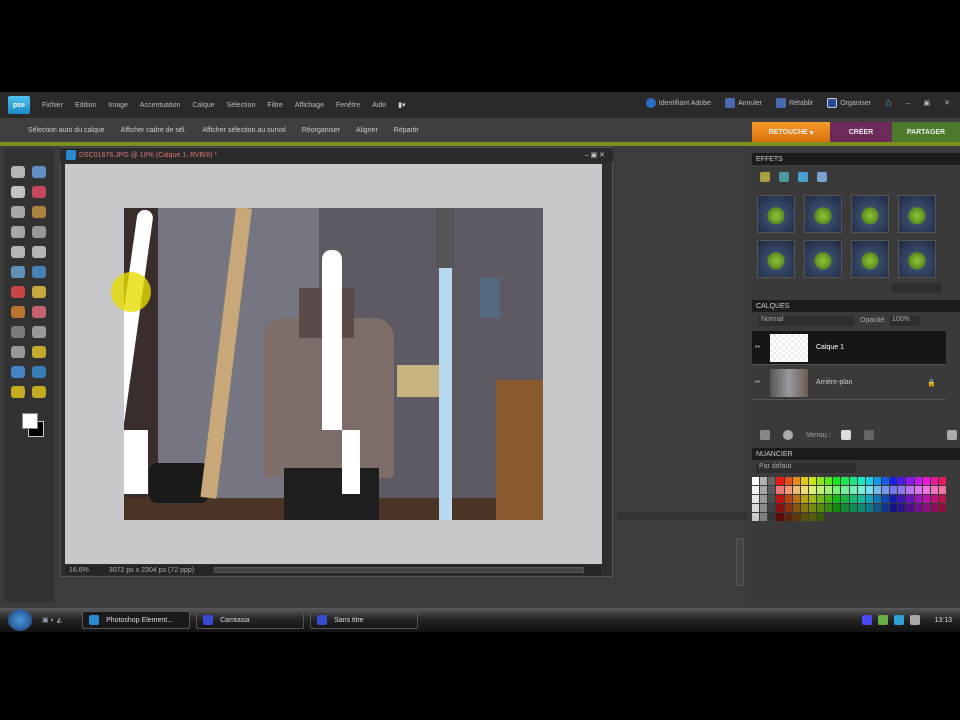 This screenshot has width=960, height=720. I want to click on arrange-dropdown: Réorganiser, so click(321, 130).